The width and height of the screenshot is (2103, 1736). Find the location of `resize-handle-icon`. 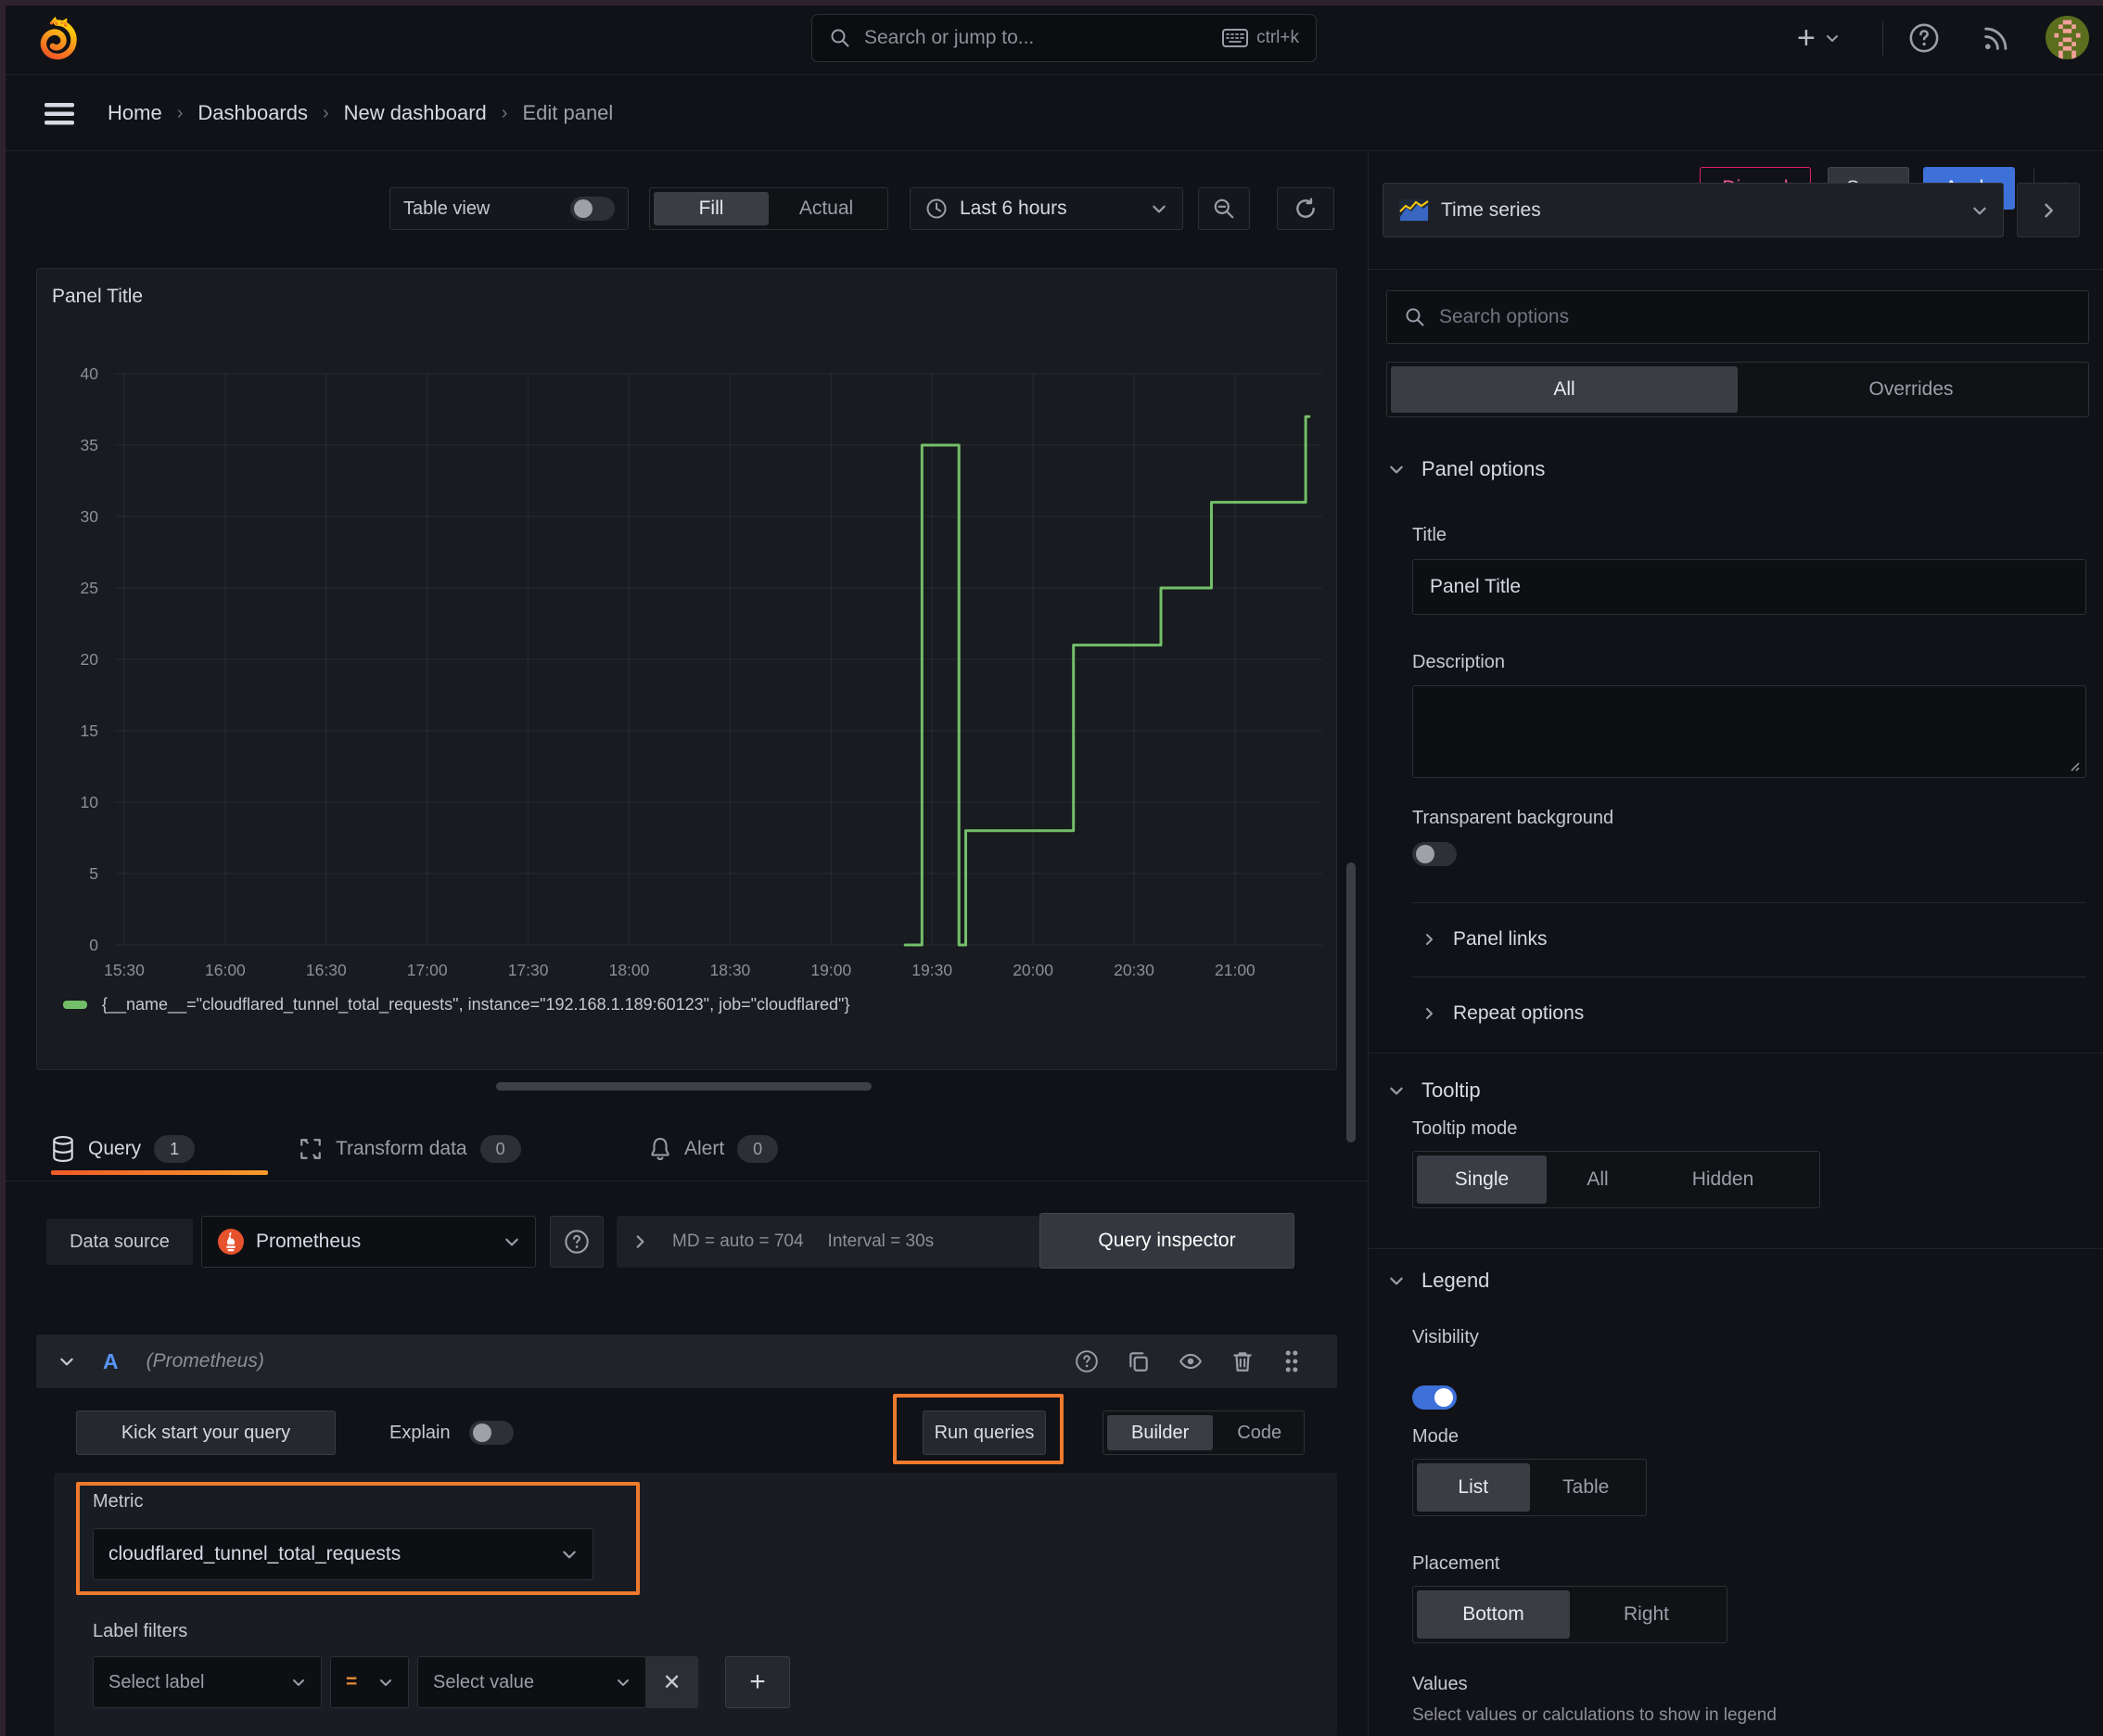

resize-handle-icon is located at coordinates (2073, 766).